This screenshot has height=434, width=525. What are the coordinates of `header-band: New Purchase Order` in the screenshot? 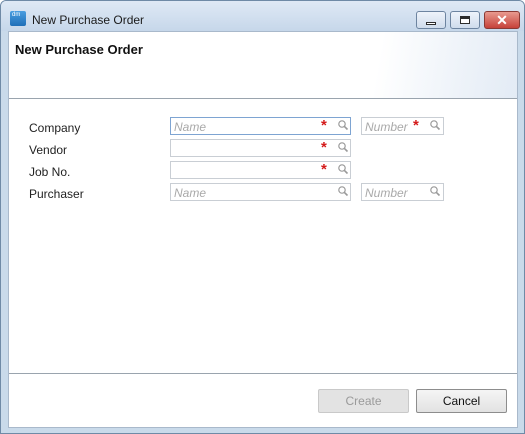 It's located at (263, 65).